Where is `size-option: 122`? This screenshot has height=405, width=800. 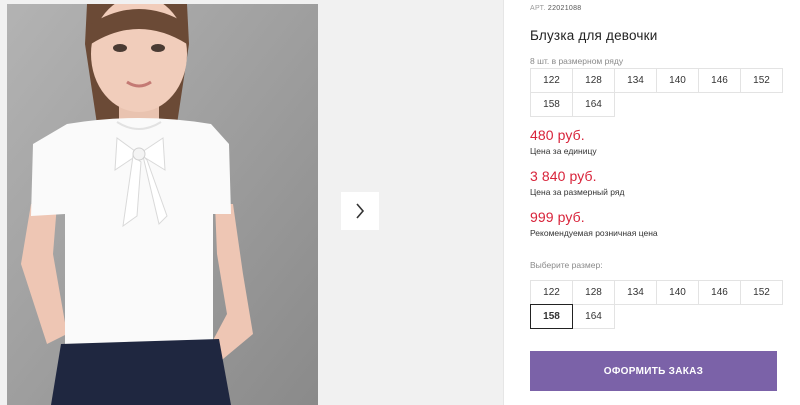
size-option: 122 is located at coordinates (551, 292).